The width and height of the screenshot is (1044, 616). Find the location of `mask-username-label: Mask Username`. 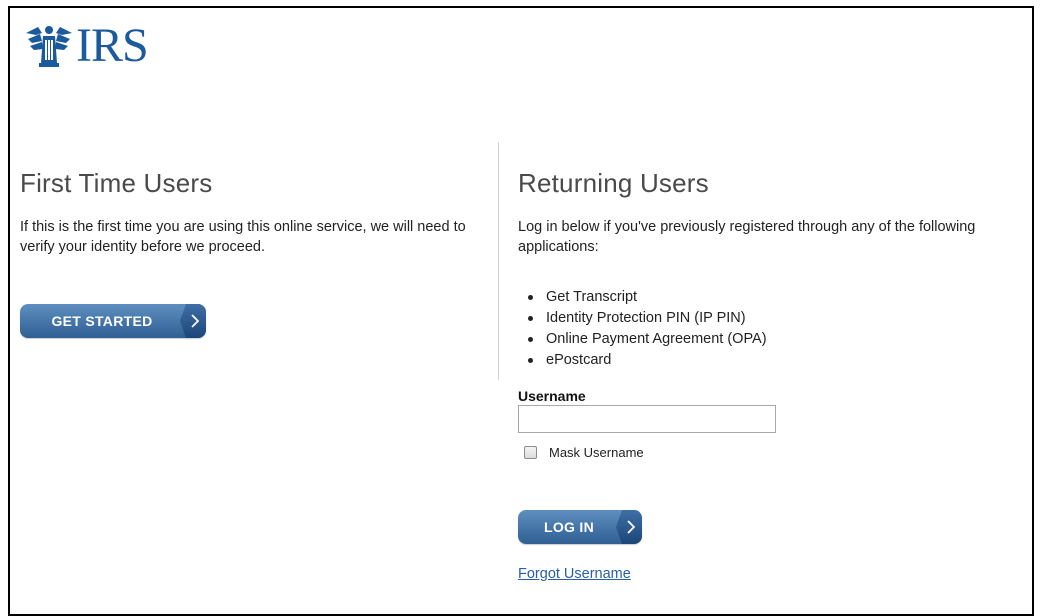

mask-username-label: Mask Username is located at coordinates (596, 452).